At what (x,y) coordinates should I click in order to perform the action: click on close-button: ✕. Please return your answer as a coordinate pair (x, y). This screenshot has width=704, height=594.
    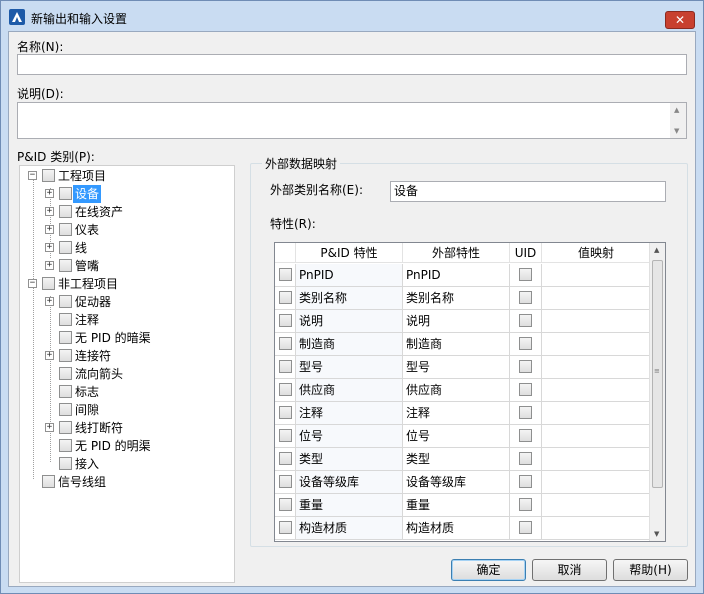
    Looking at the image, I should click on (680, 20).